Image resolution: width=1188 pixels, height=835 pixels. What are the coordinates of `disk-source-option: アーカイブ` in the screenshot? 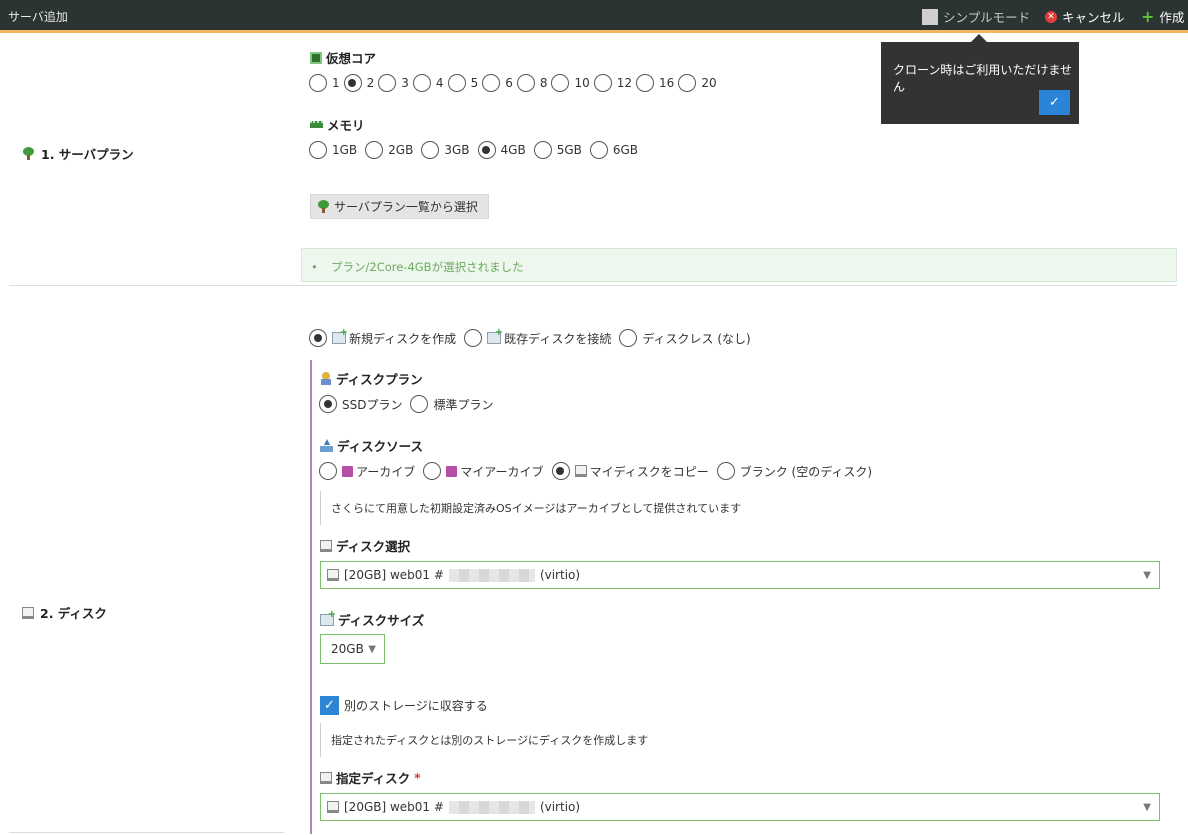 It's located at (367, 471).